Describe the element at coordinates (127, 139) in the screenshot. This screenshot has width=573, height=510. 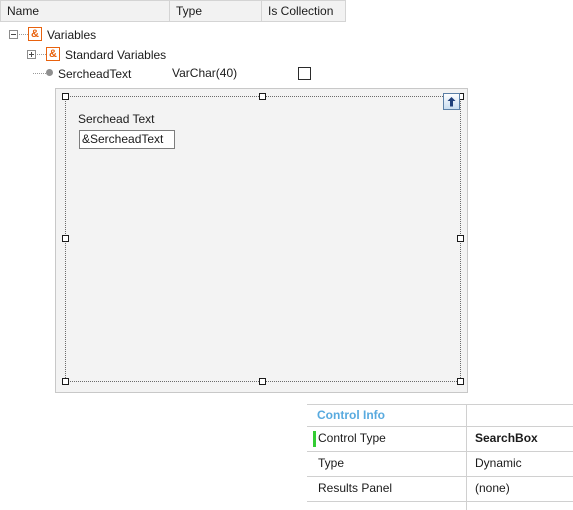
I see `serchead-text-input: &SercheadText` at that location.